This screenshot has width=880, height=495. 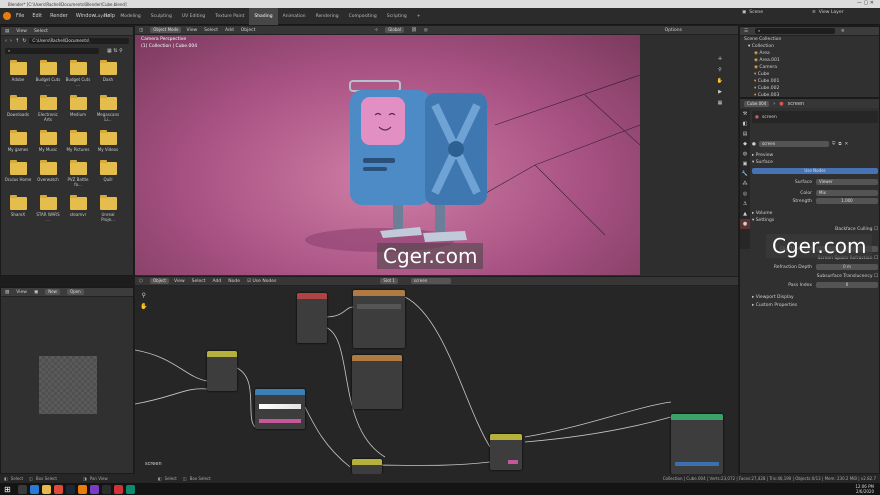 What do you see at coordinates (697, 464) in the screenshot?
I see `node-slider` at bounding box center [697, 464].